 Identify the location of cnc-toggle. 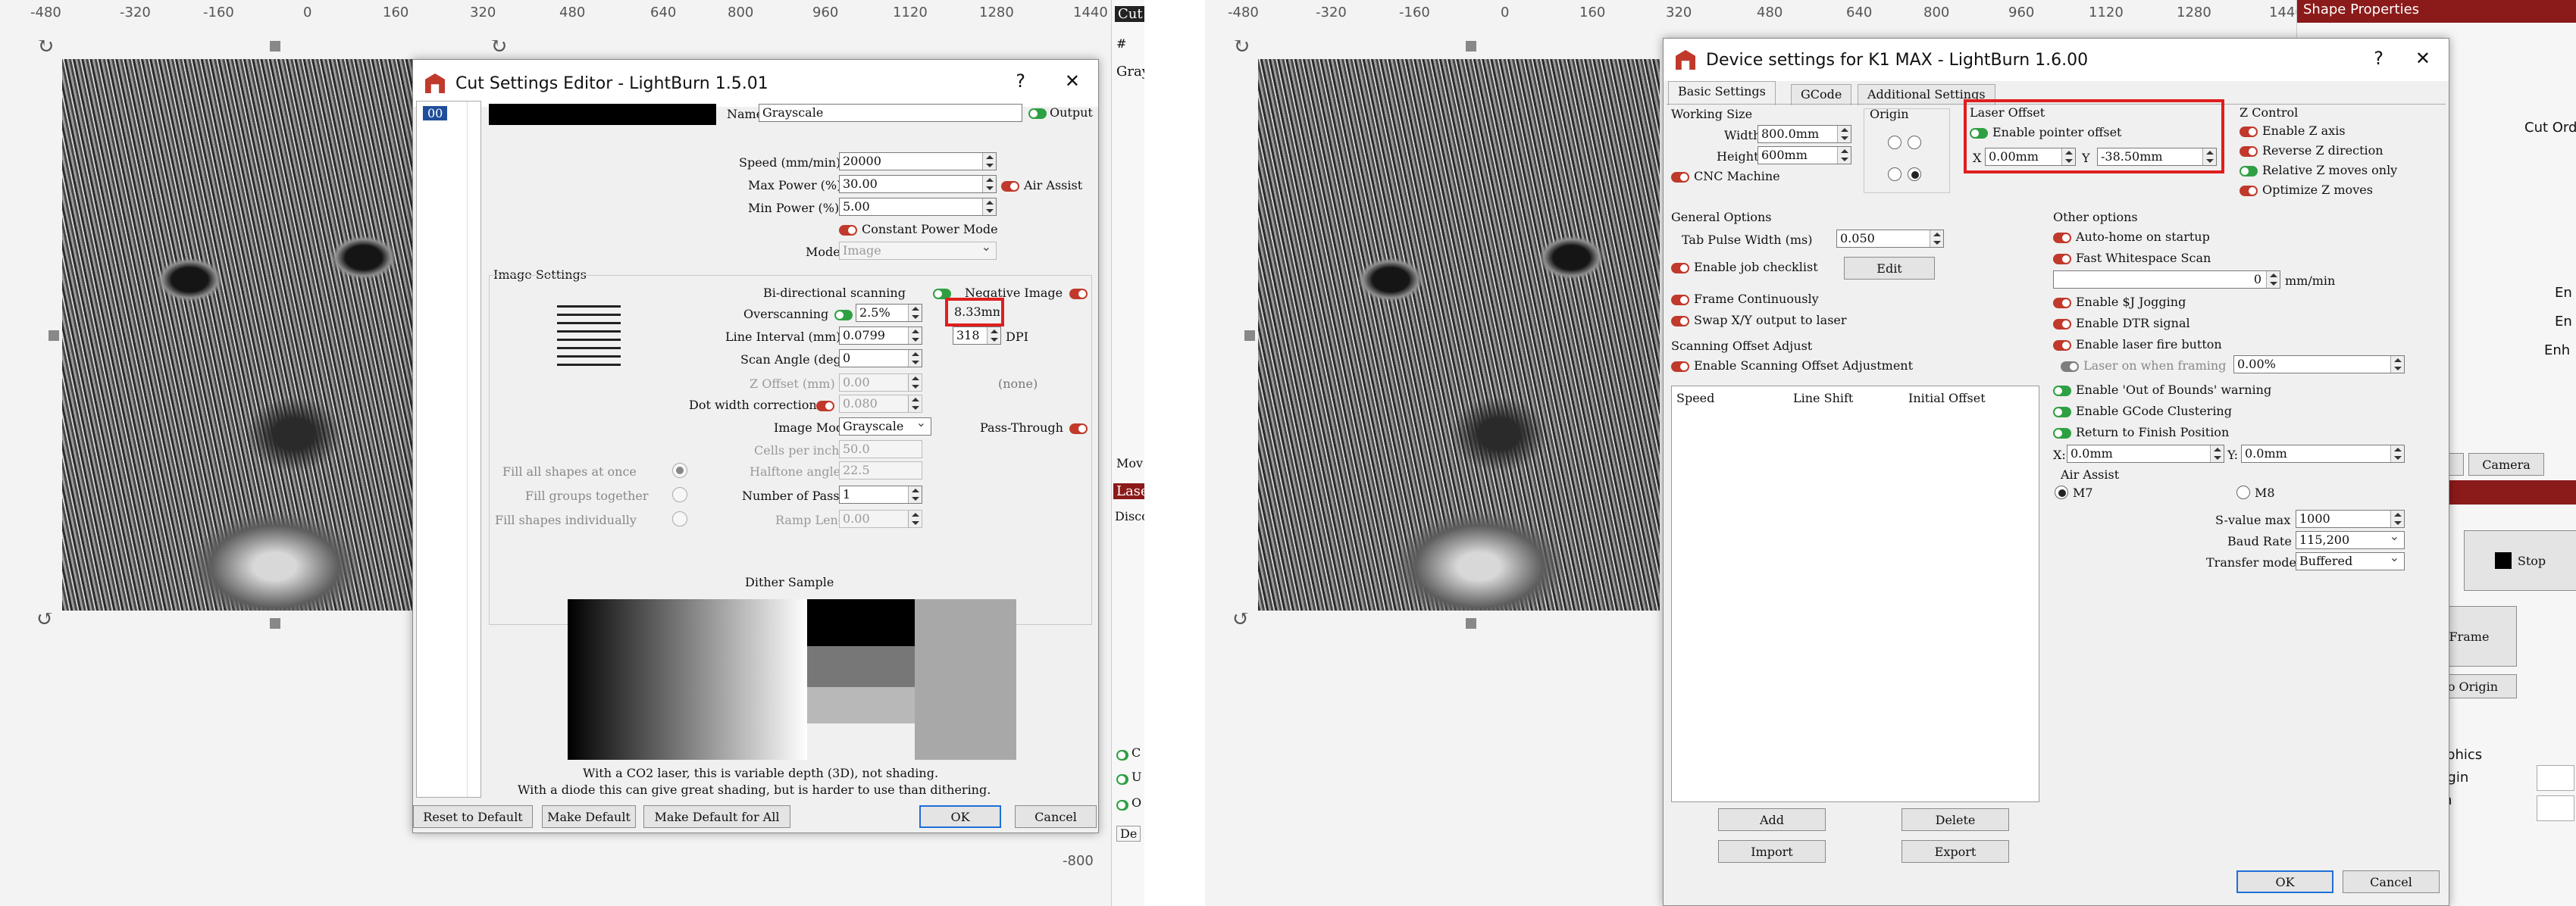
(1680, 177).